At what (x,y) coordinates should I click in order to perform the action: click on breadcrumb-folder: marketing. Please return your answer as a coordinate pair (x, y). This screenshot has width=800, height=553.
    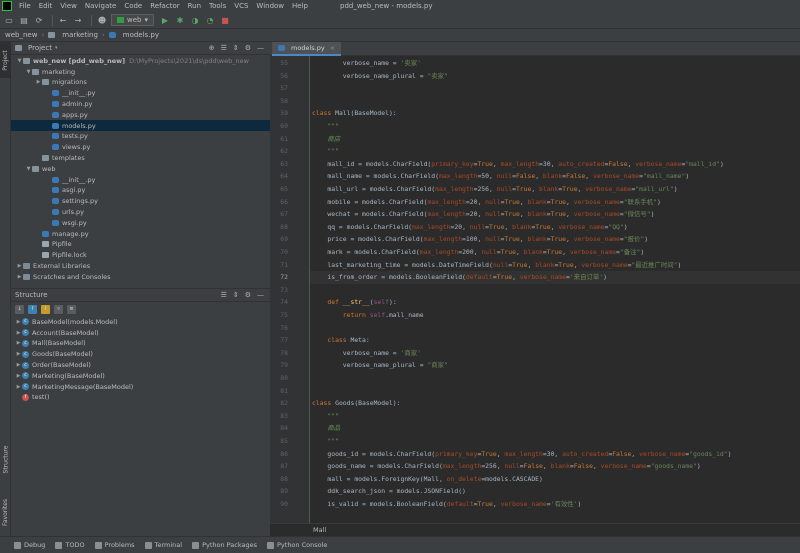
    Looking at the image, I should click on (80, 35).